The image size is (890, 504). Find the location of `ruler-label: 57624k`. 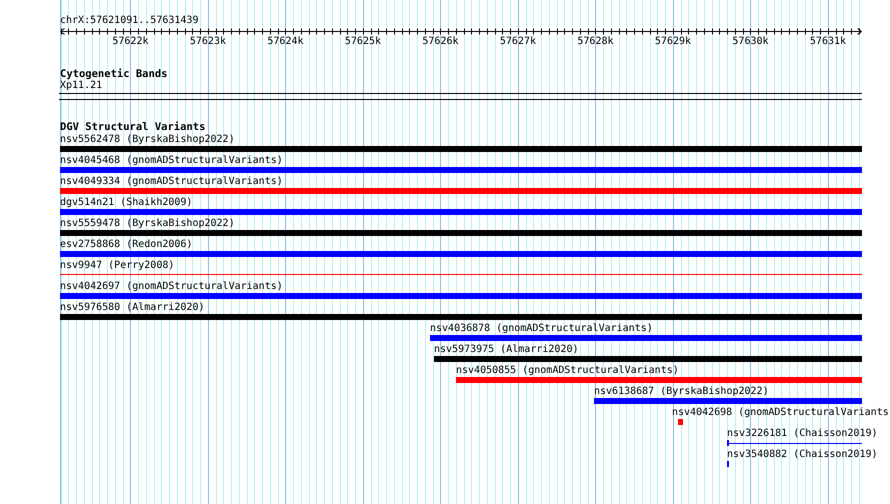

ruler-label: 57624k is located at coordinates (285, 41).